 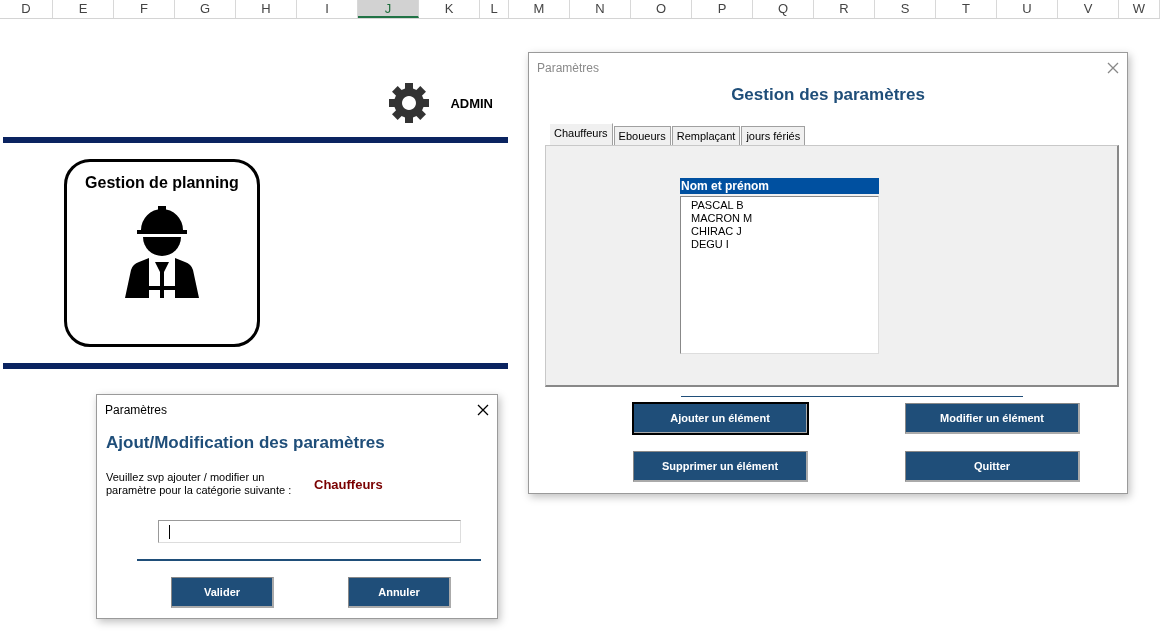 I want to click on column-header: Q, so click(x=783, y=9).